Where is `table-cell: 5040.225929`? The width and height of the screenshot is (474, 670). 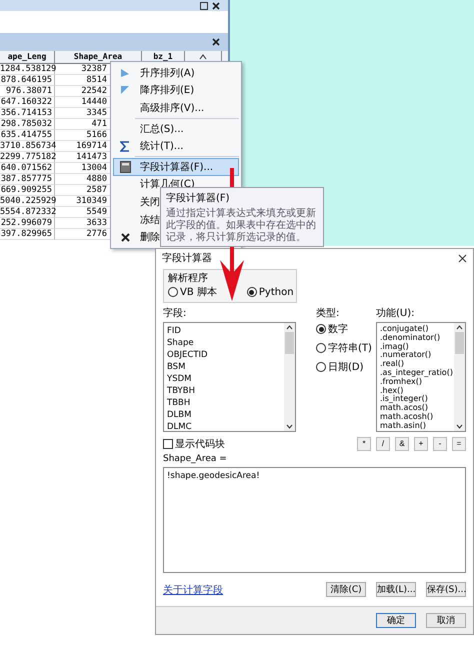 table-cell: 5040.225929 is located at coordinates (27, 201).